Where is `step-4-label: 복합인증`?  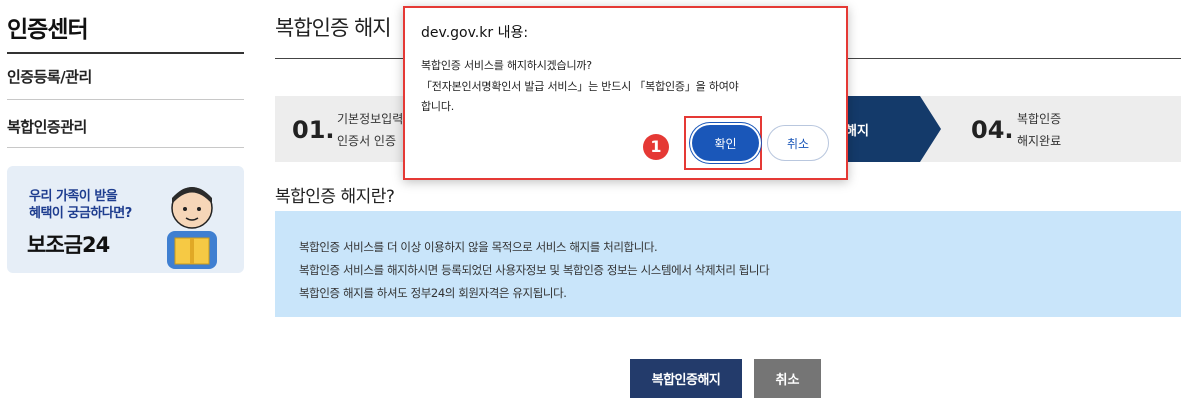
step-4-label: 복합인증 is located at coordinates (1039, 119).